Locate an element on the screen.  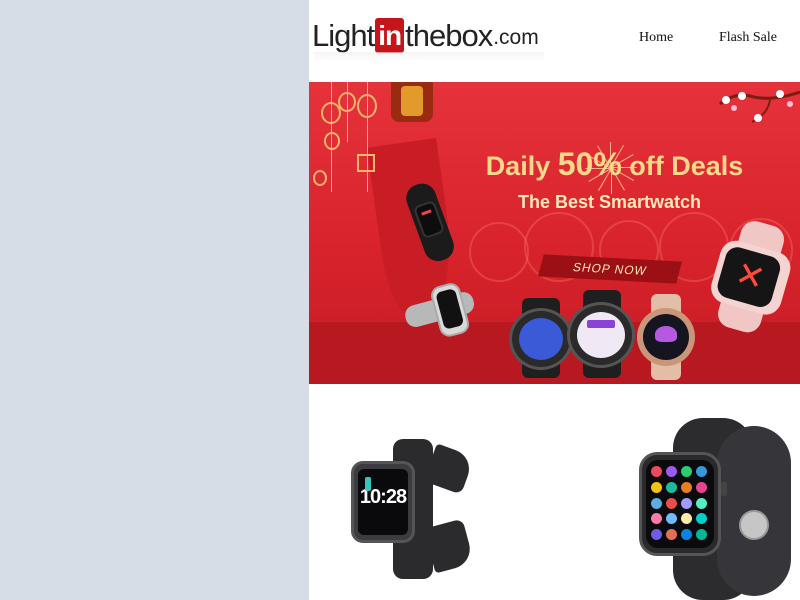
site-header: Light in thebox .com Home Flash Sale is located at coordinates (554, 41).